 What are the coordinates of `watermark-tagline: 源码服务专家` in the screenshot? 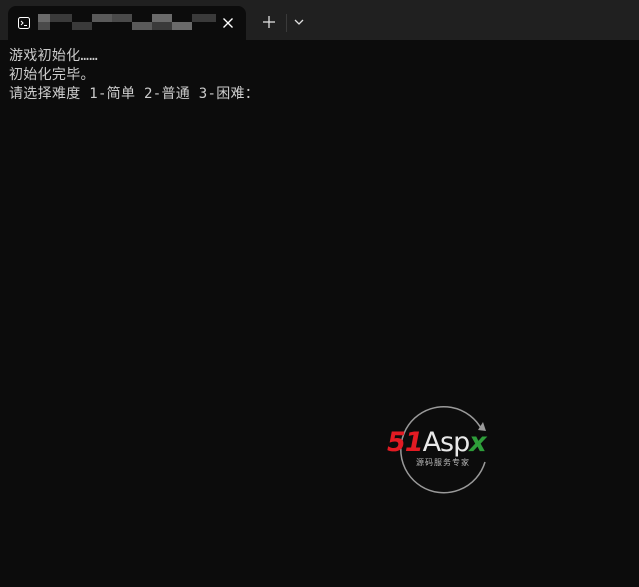 It's located at (443, 462).